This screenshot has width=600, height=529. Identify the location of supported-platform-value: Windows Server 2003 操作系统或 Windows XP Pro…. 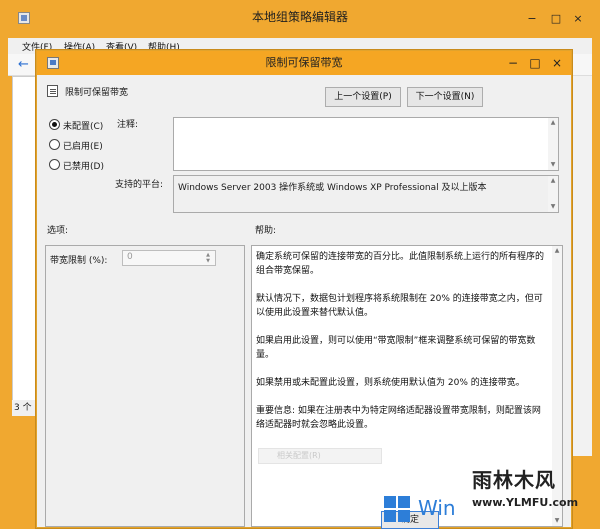
(332, 188).